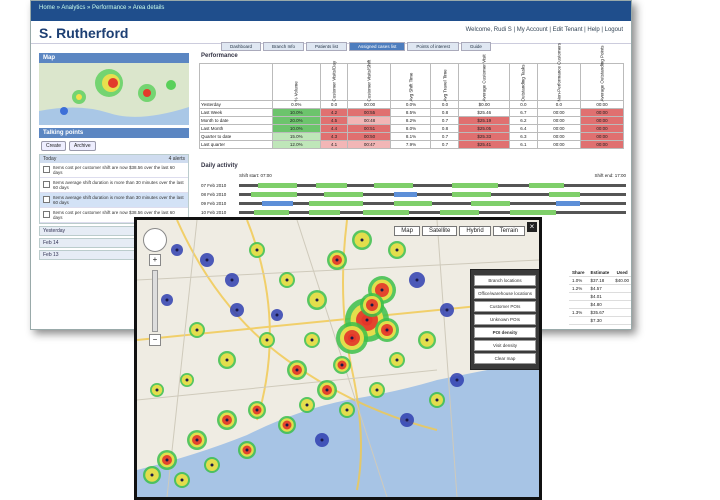 The image size is (720, 500). I want to click on close-icon: ×, so click(532, 227).